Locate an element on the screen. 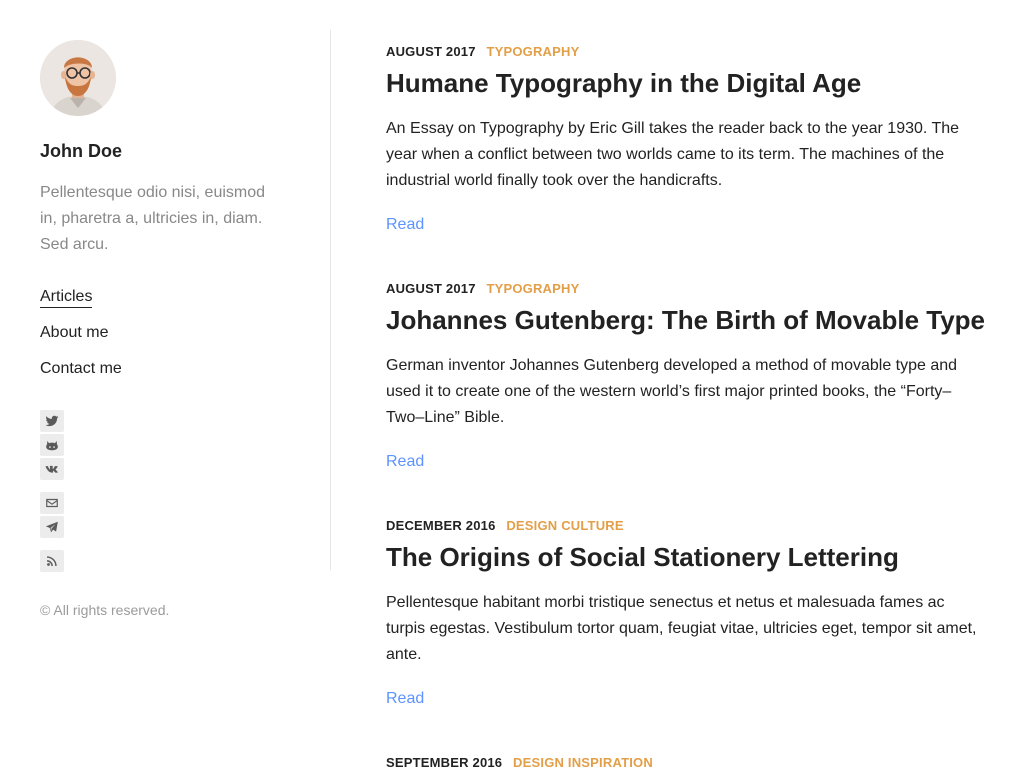  menu-link-about: About me is located at coordinates (74, 332).